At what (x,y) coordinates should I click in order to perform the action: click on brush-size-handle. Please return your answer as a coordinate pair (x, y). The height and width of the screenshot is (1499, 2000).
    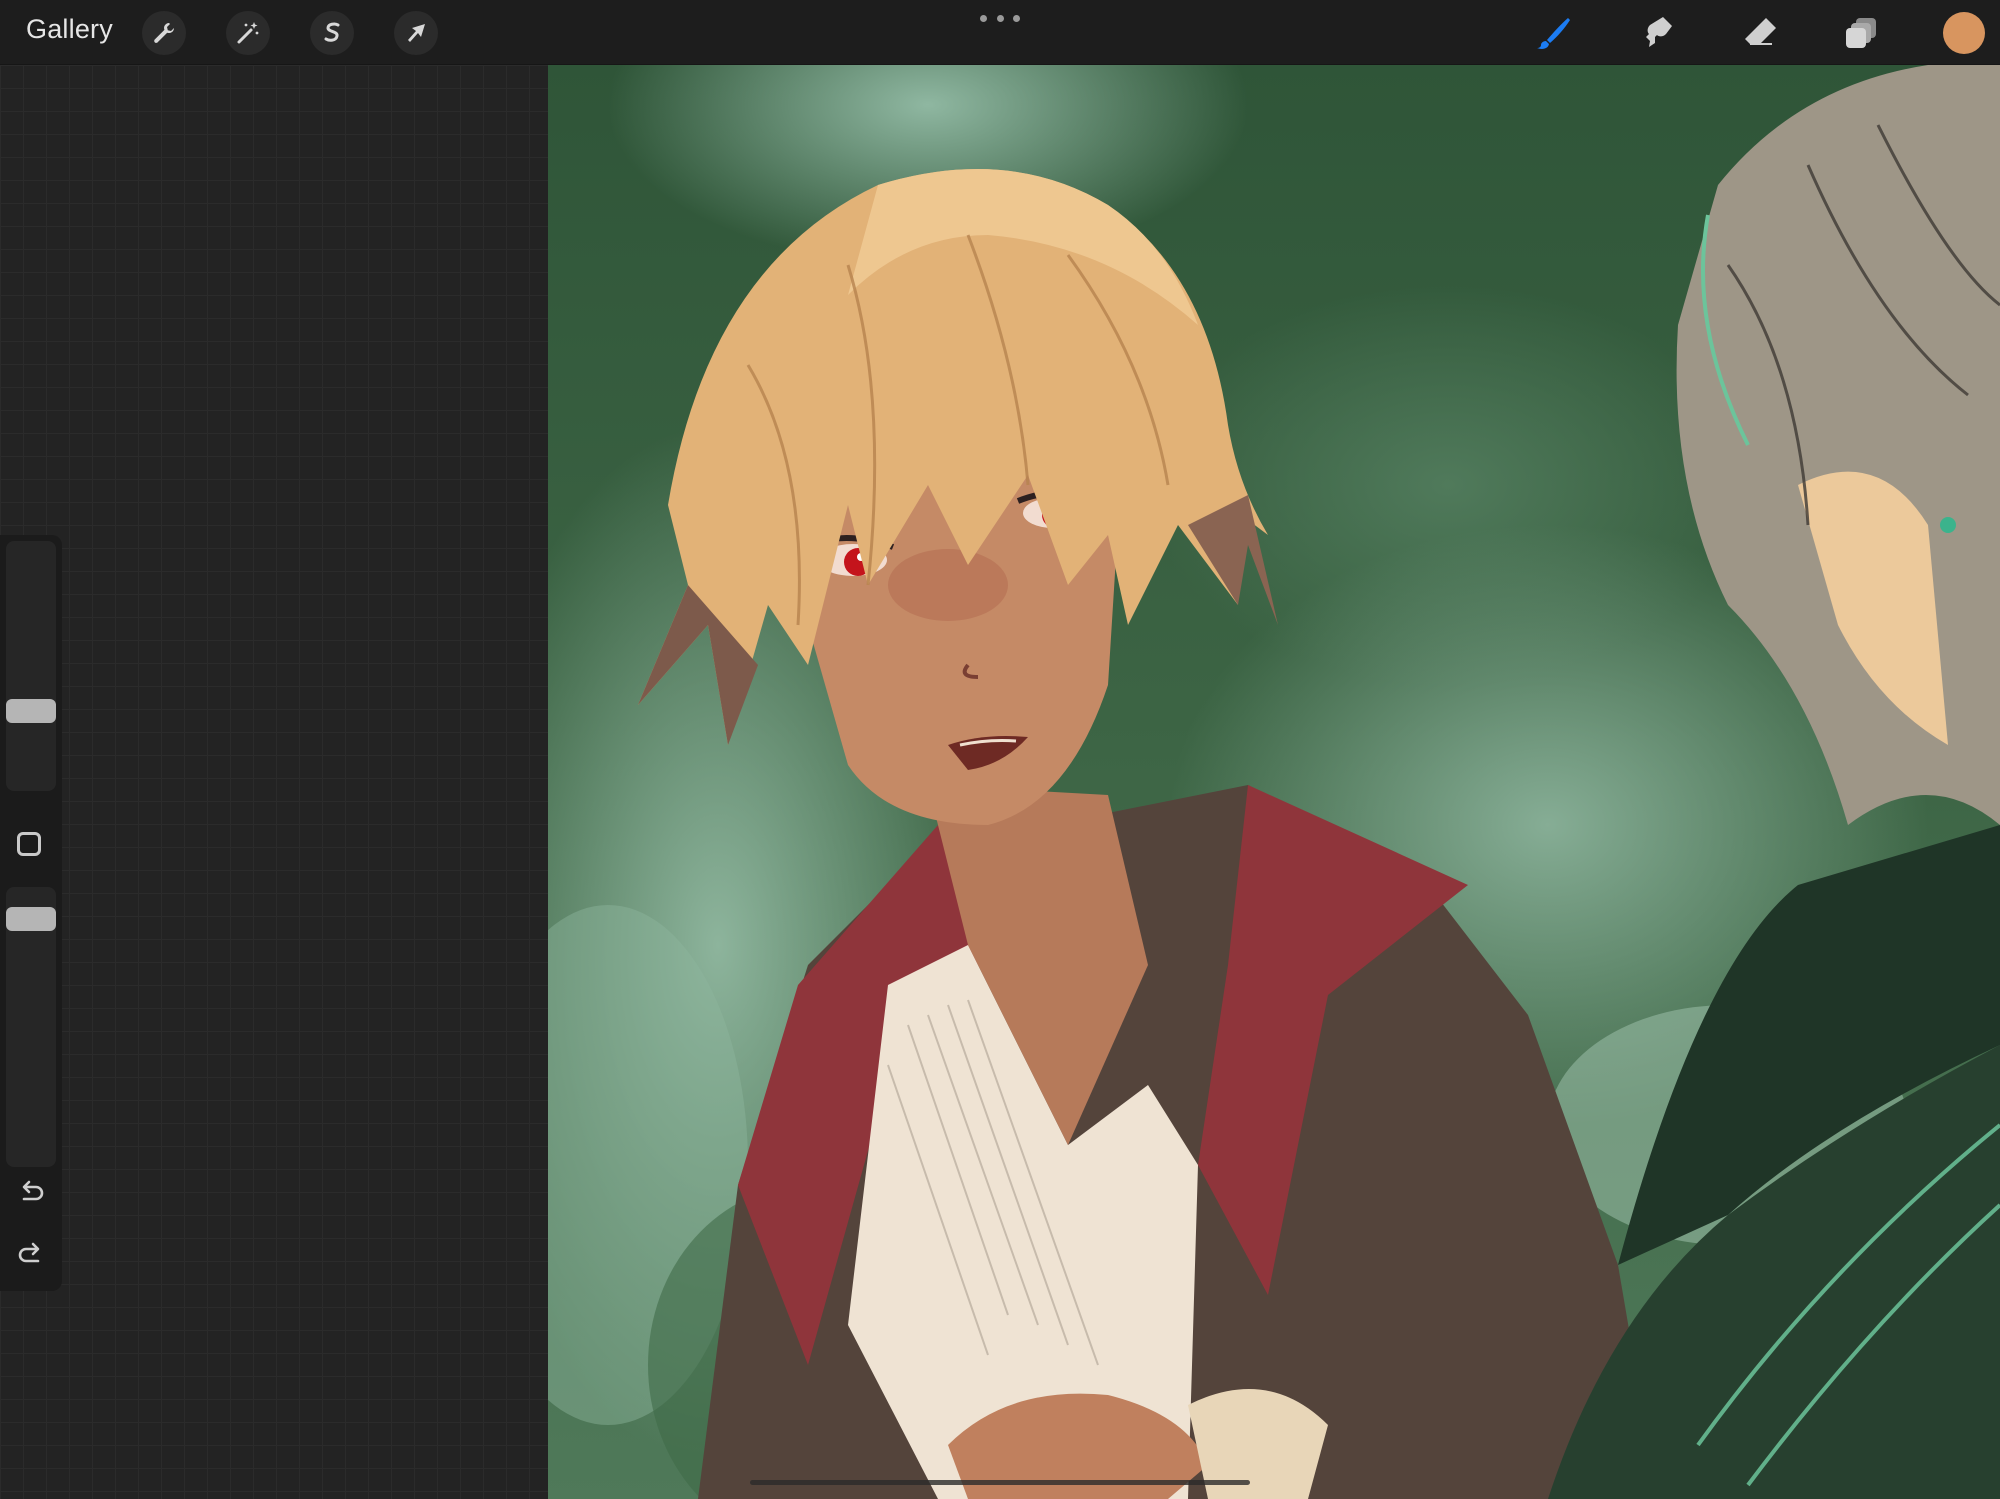
    Looking at the image, I should click on (31, 711).